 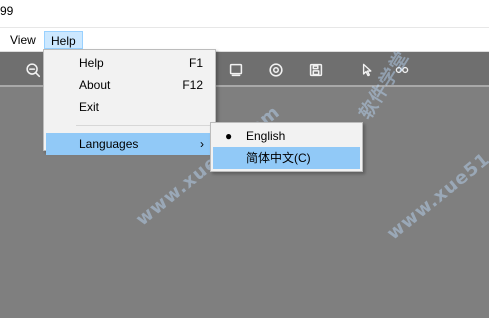 What do you see at coordinates (366, 70) in the screenshot?
I see `cursor-icon` at bounding box center [366, 70].